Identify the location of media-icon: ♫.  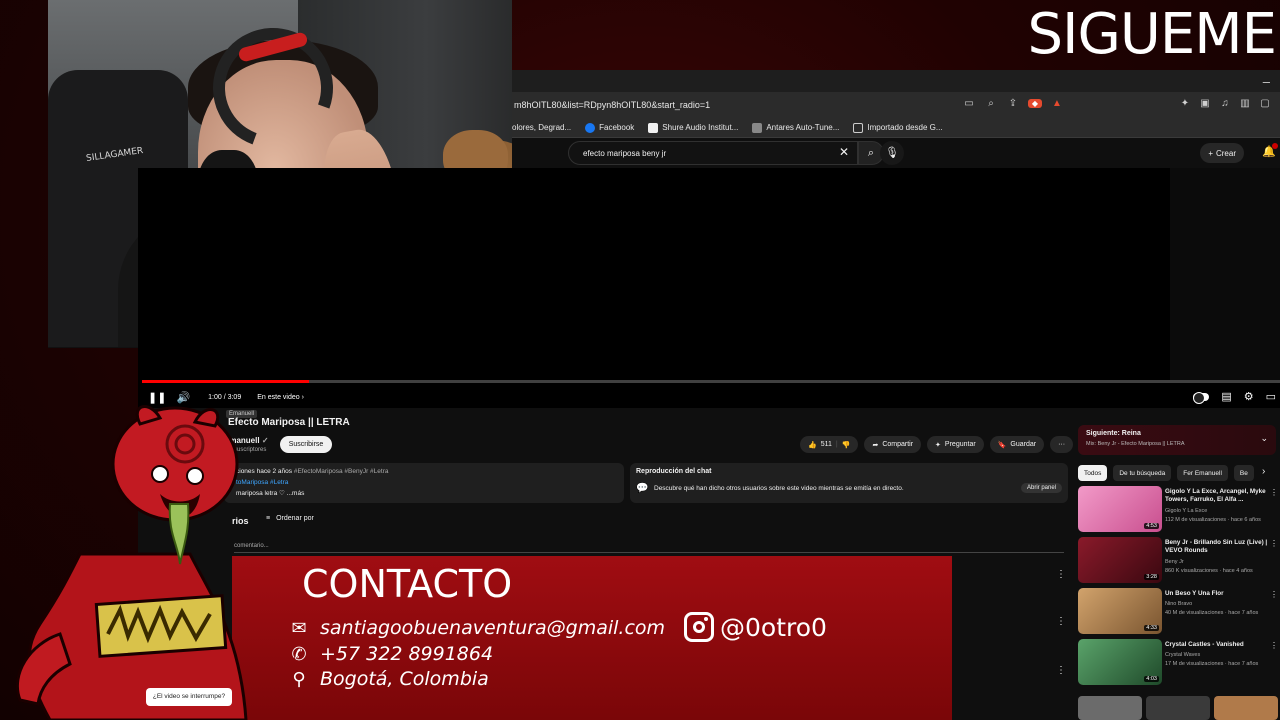
(1225, 103).